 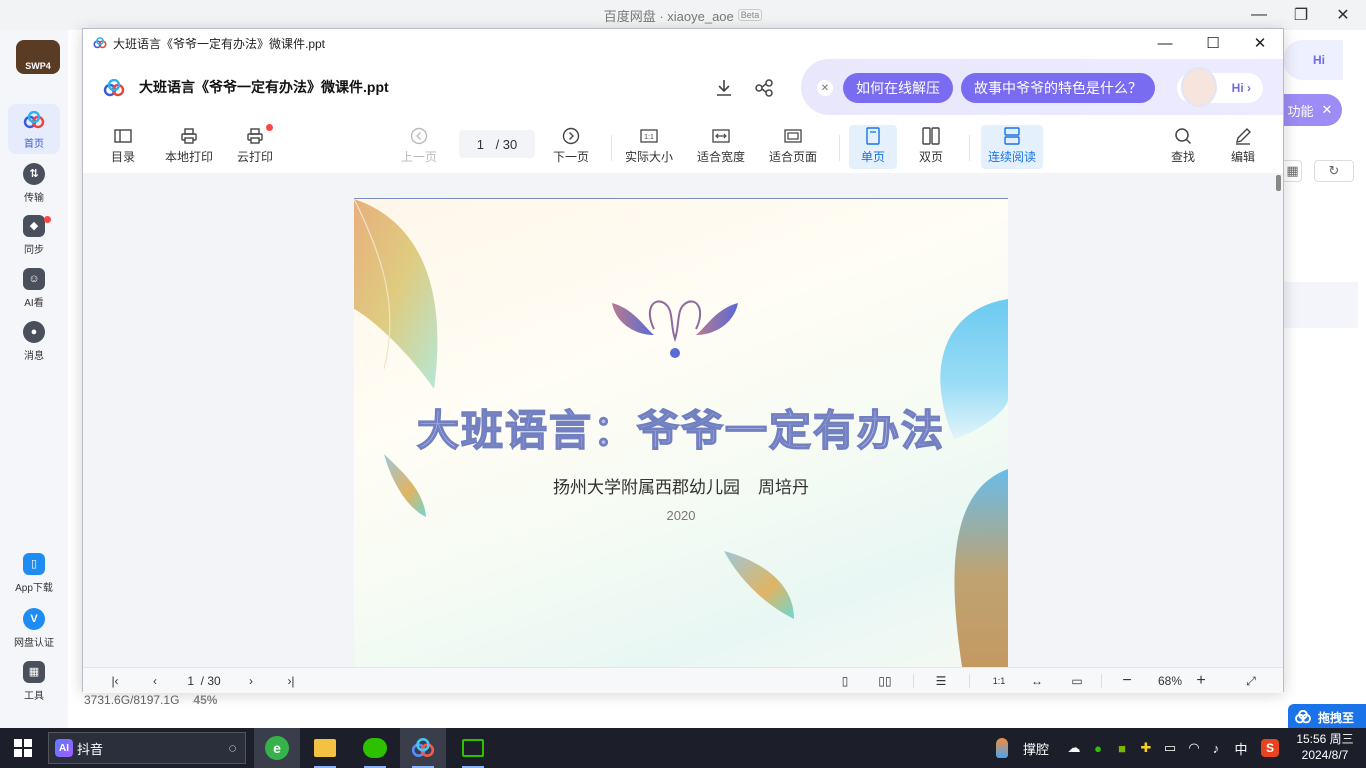 What do you see at coordinates (721, 147) in the screenshot?
I see `fit-width-button: 适合宽度` at bounding box center [721, 147].